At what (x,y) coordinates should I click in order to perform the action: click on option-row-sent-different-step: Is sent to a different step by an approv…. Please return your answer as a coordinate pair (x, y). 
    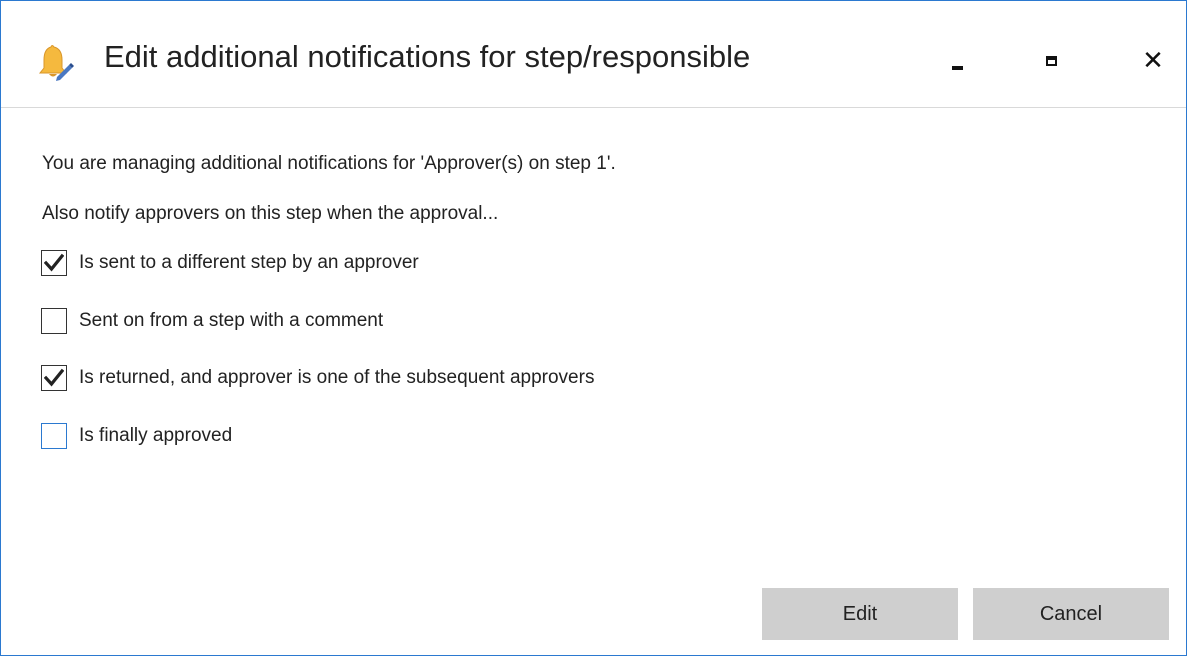
    Looking at the image, I should click on (230, 263).